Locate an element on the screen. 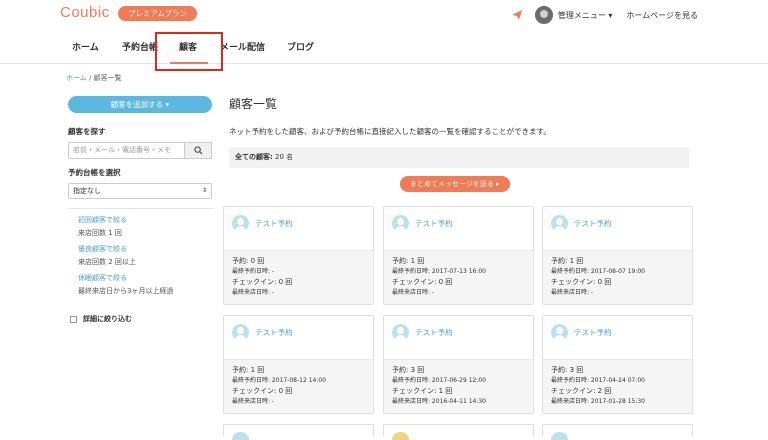 The height and width of the screenshot is (440, 768). total-label: 全ての顧客: is located at coordinates (254, 157).